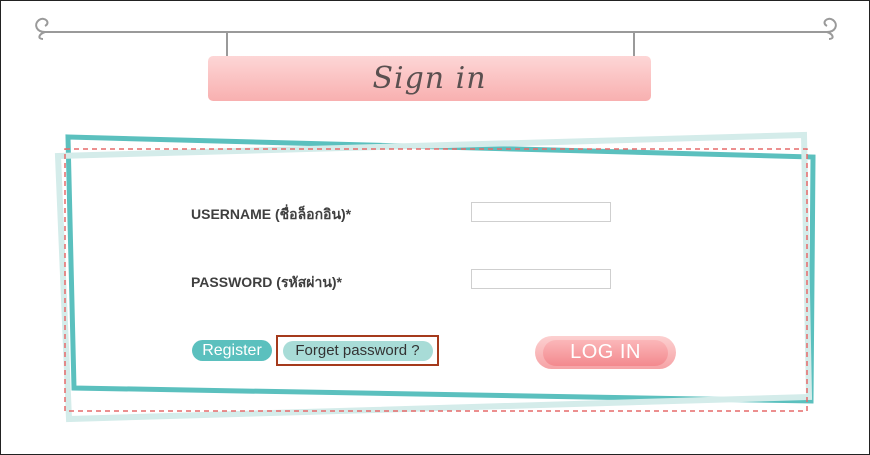  I want to click on forgot-password-highlight: Forget password ?, so click(357, 350).